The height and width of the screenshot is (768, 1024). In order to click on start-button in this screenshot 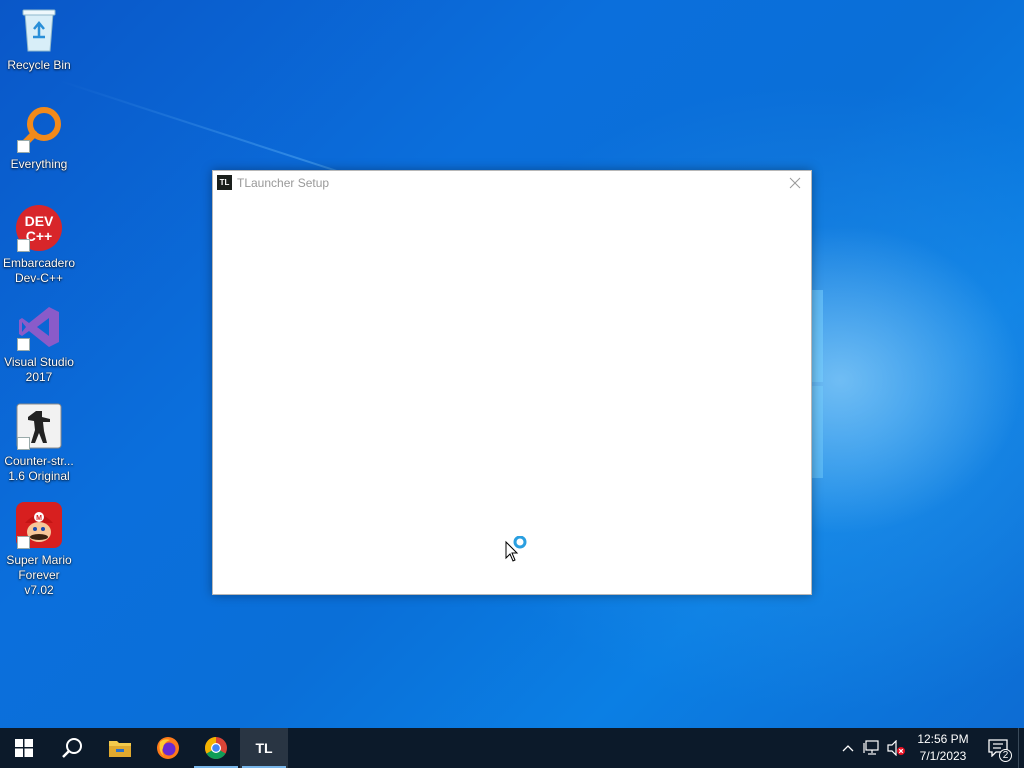, I will do `click(24, 748)`.